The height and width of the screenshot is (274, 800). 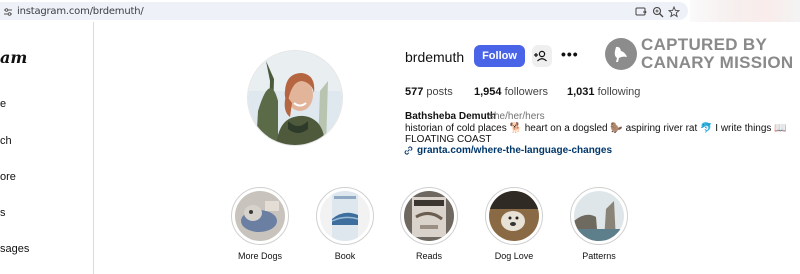 What do you see at coordinates (488, 92) in the screenshot?
I see `followers-count: 1,954` at bounding box center [488, 92].